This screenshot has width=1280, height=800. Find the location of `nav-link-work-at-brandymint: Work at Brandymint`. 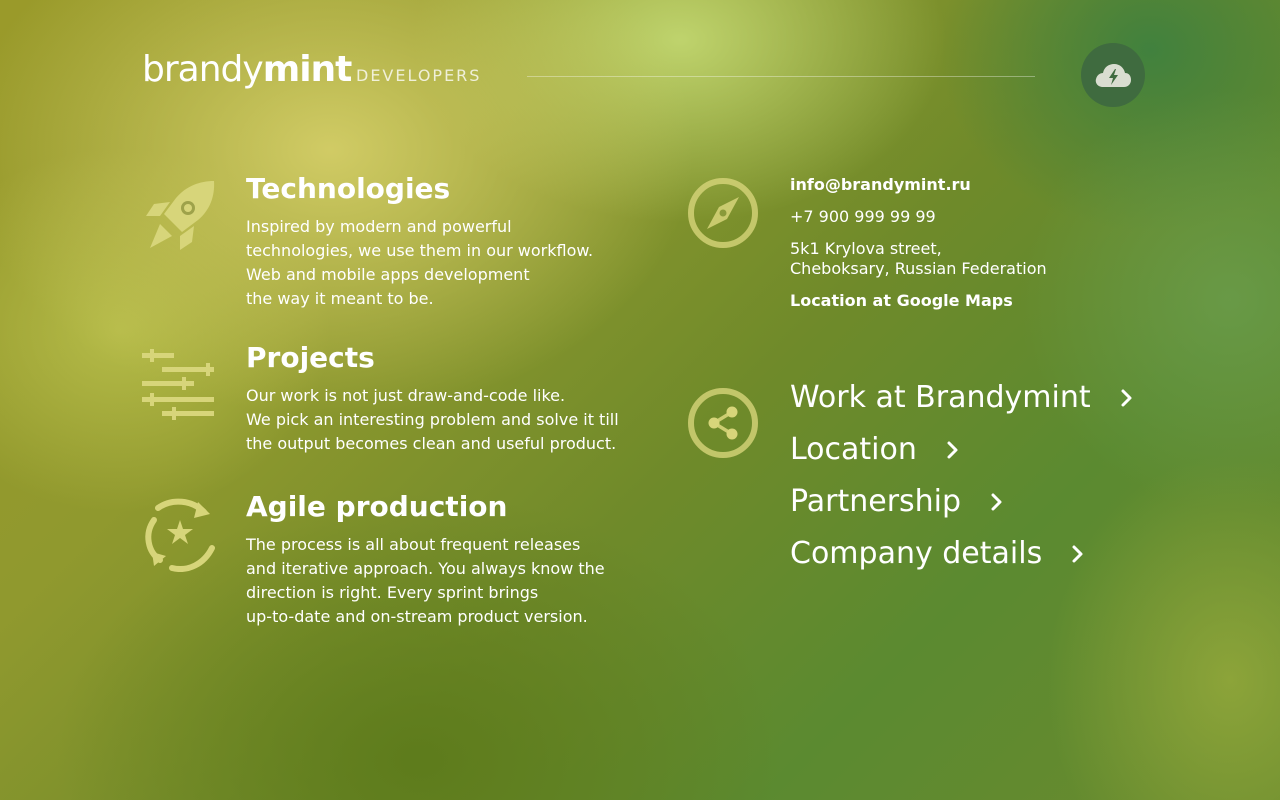

nav-link-work-at-brandymint: Work at Brandymint is located at coordinates (962, 398).